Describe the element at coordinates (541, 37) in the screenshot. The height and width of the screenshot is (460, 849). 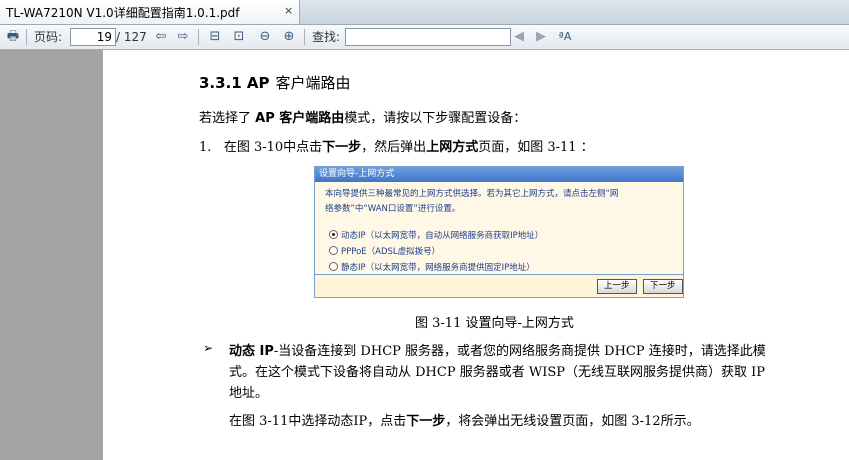
I see `find-next-icon: ▶` at that location.